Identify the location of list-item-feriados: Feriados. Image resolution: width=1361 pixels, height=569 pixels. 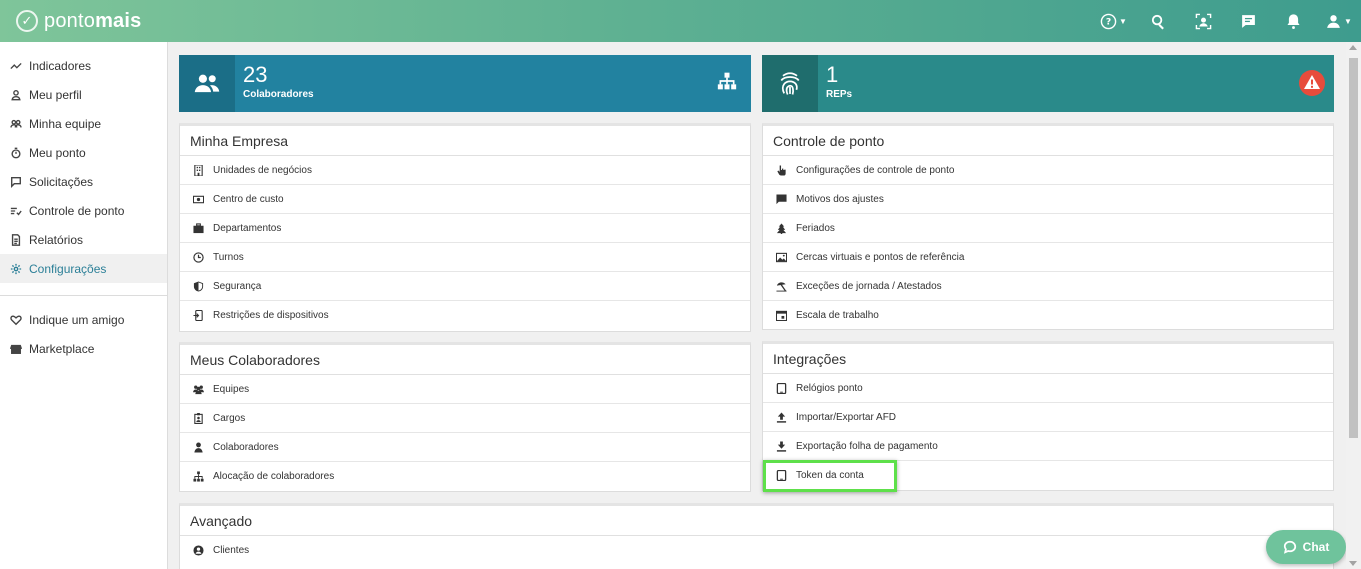
(1048, 228).